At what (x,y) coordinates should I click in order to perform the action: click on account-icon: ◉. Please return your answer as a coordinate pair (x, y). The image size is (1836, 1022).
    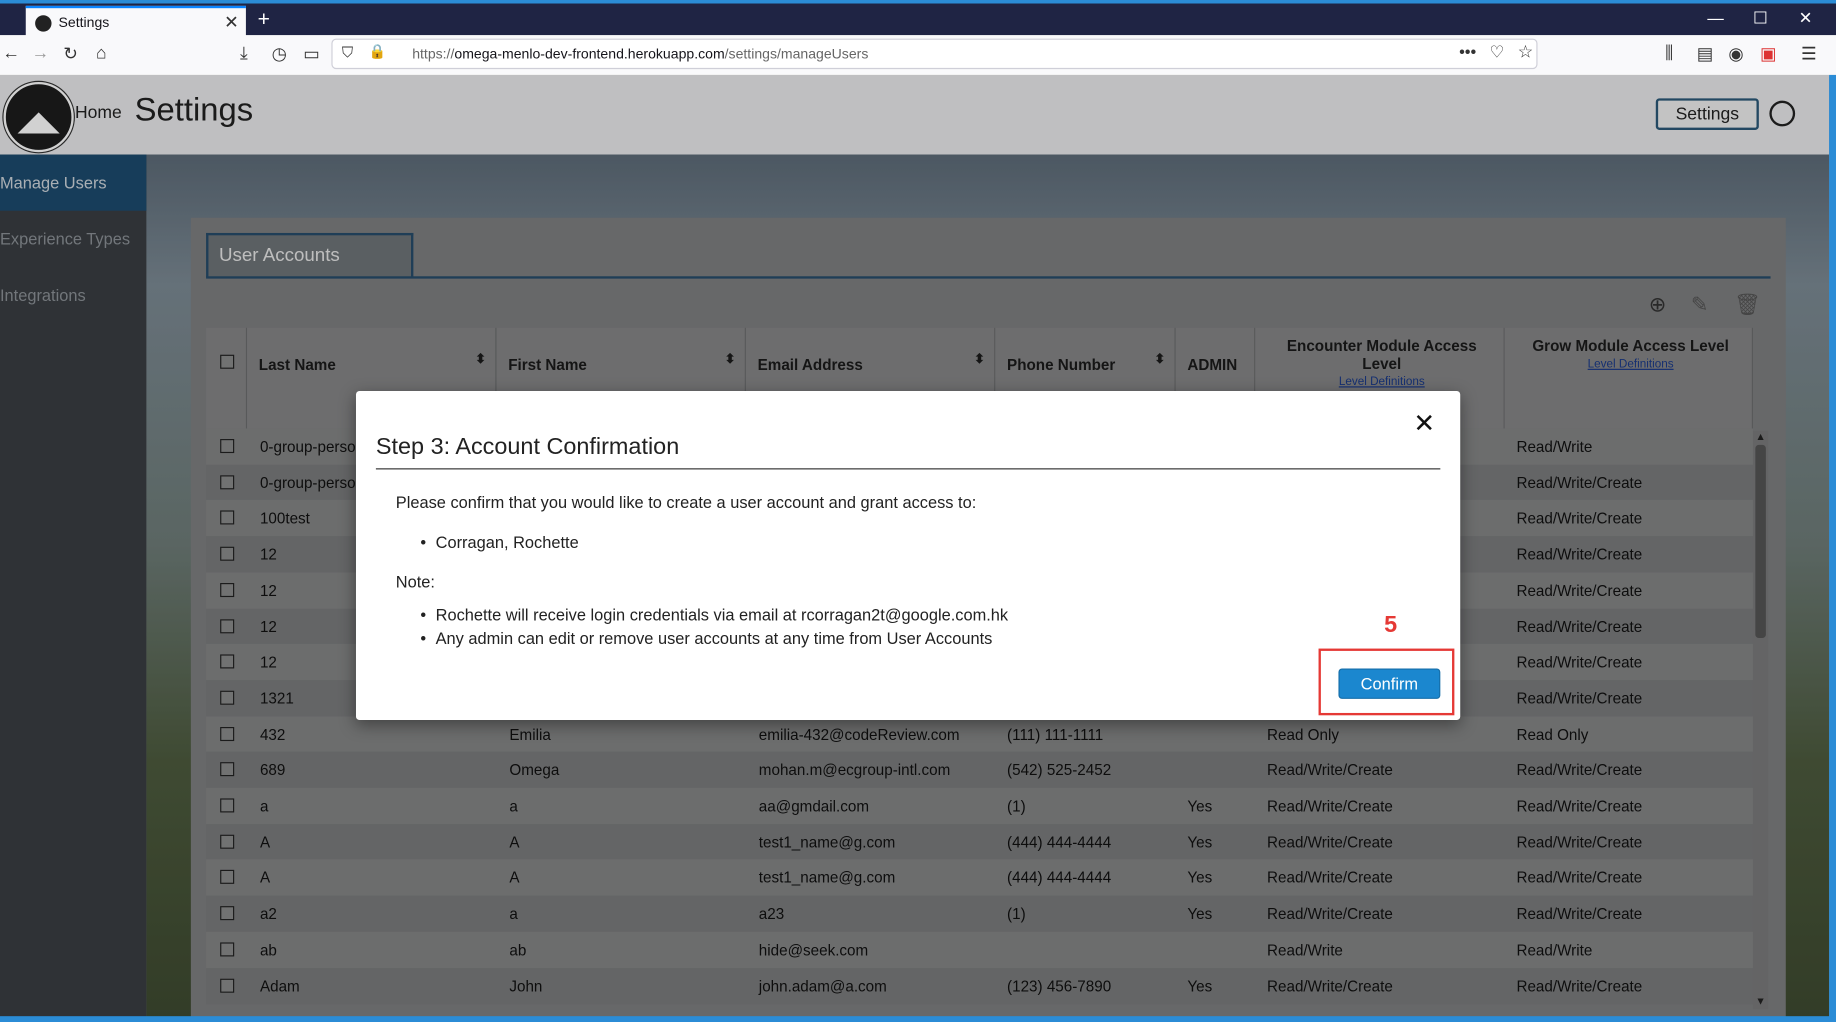
    Looking at the image, I should click on (1735, 53).